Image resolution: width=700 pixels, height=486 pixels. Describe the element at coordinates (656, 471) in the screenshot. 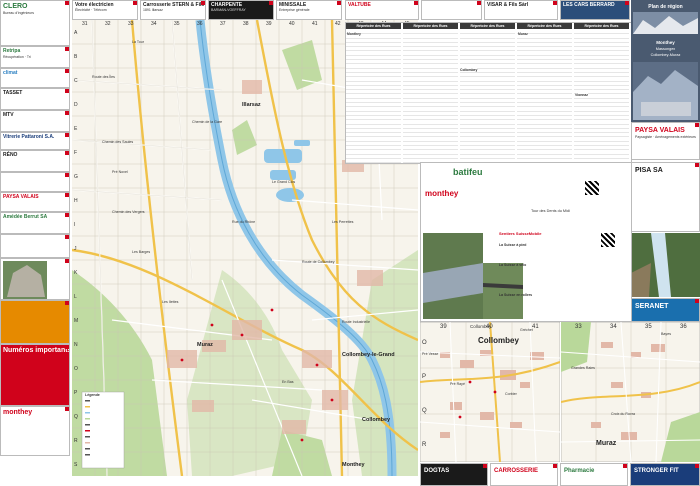

I see `bottom-ad-title: STRONGER FIT` at that location.